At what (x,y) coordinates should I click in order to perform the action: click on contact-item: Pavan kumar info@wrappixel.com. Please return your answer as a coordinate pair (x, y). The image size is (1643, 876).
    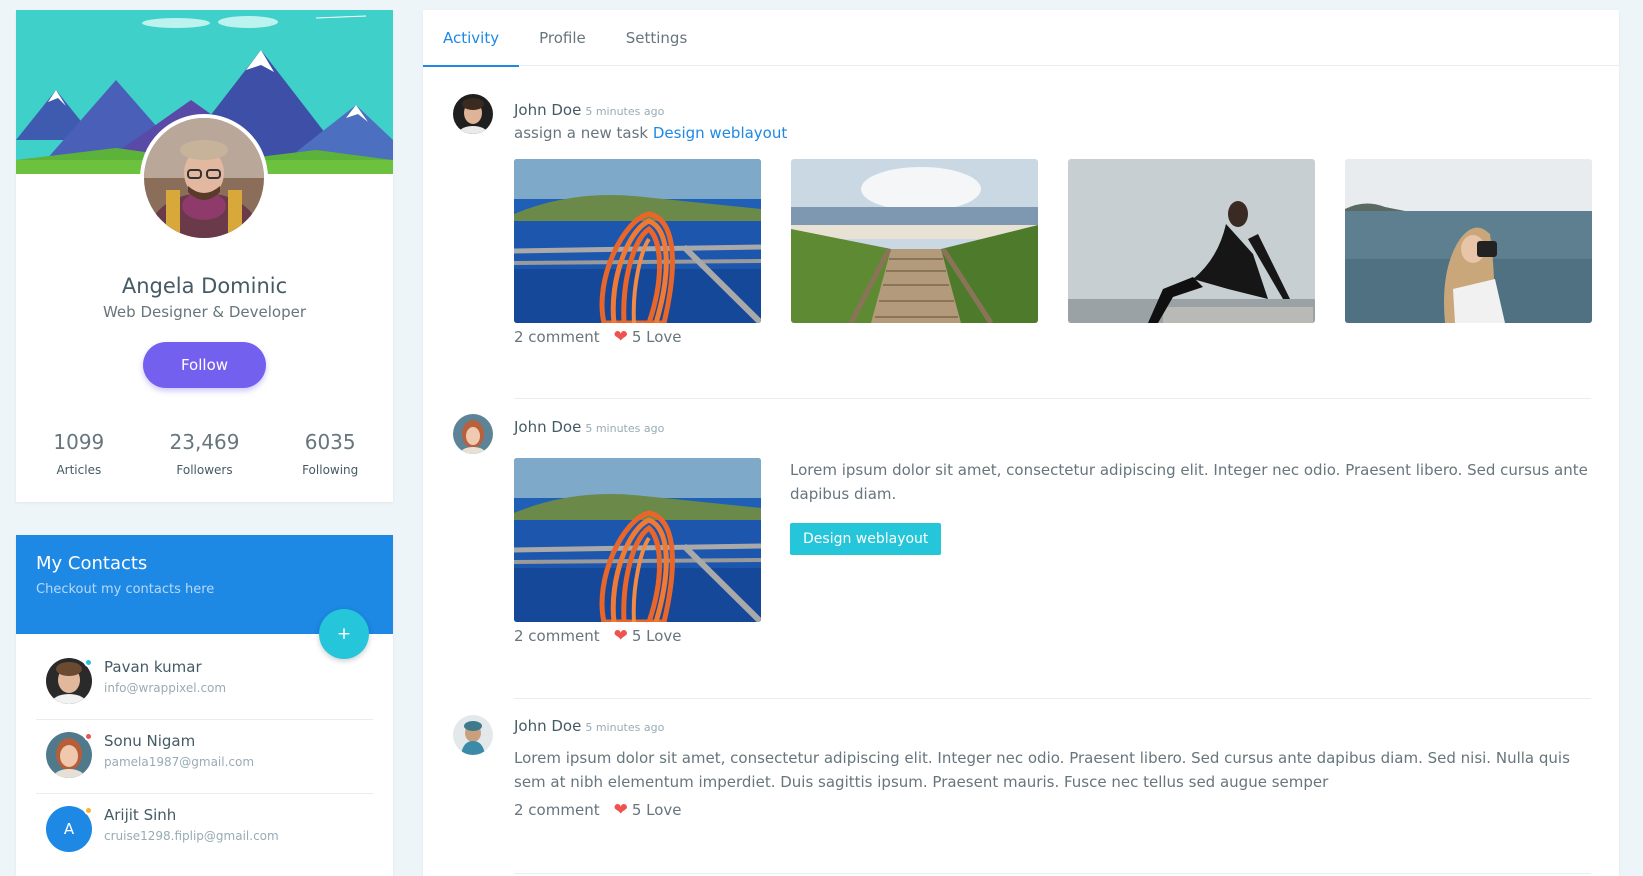
    Looking at the image, I should click on (204, 682).